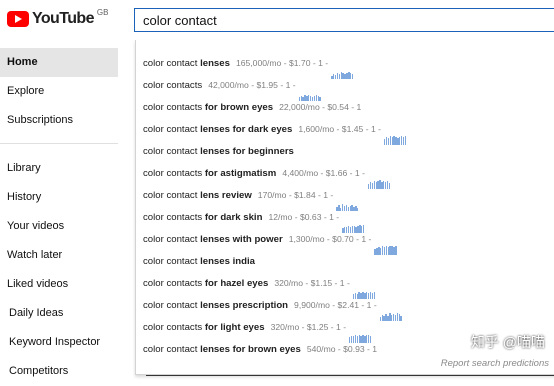 The height and width of the screenshot is (386, 554). What do you see at coordinates (241, 239) in the screenshot?
I see `suggestion-query-completion: lenses with power` at bounding box center [241, 239].